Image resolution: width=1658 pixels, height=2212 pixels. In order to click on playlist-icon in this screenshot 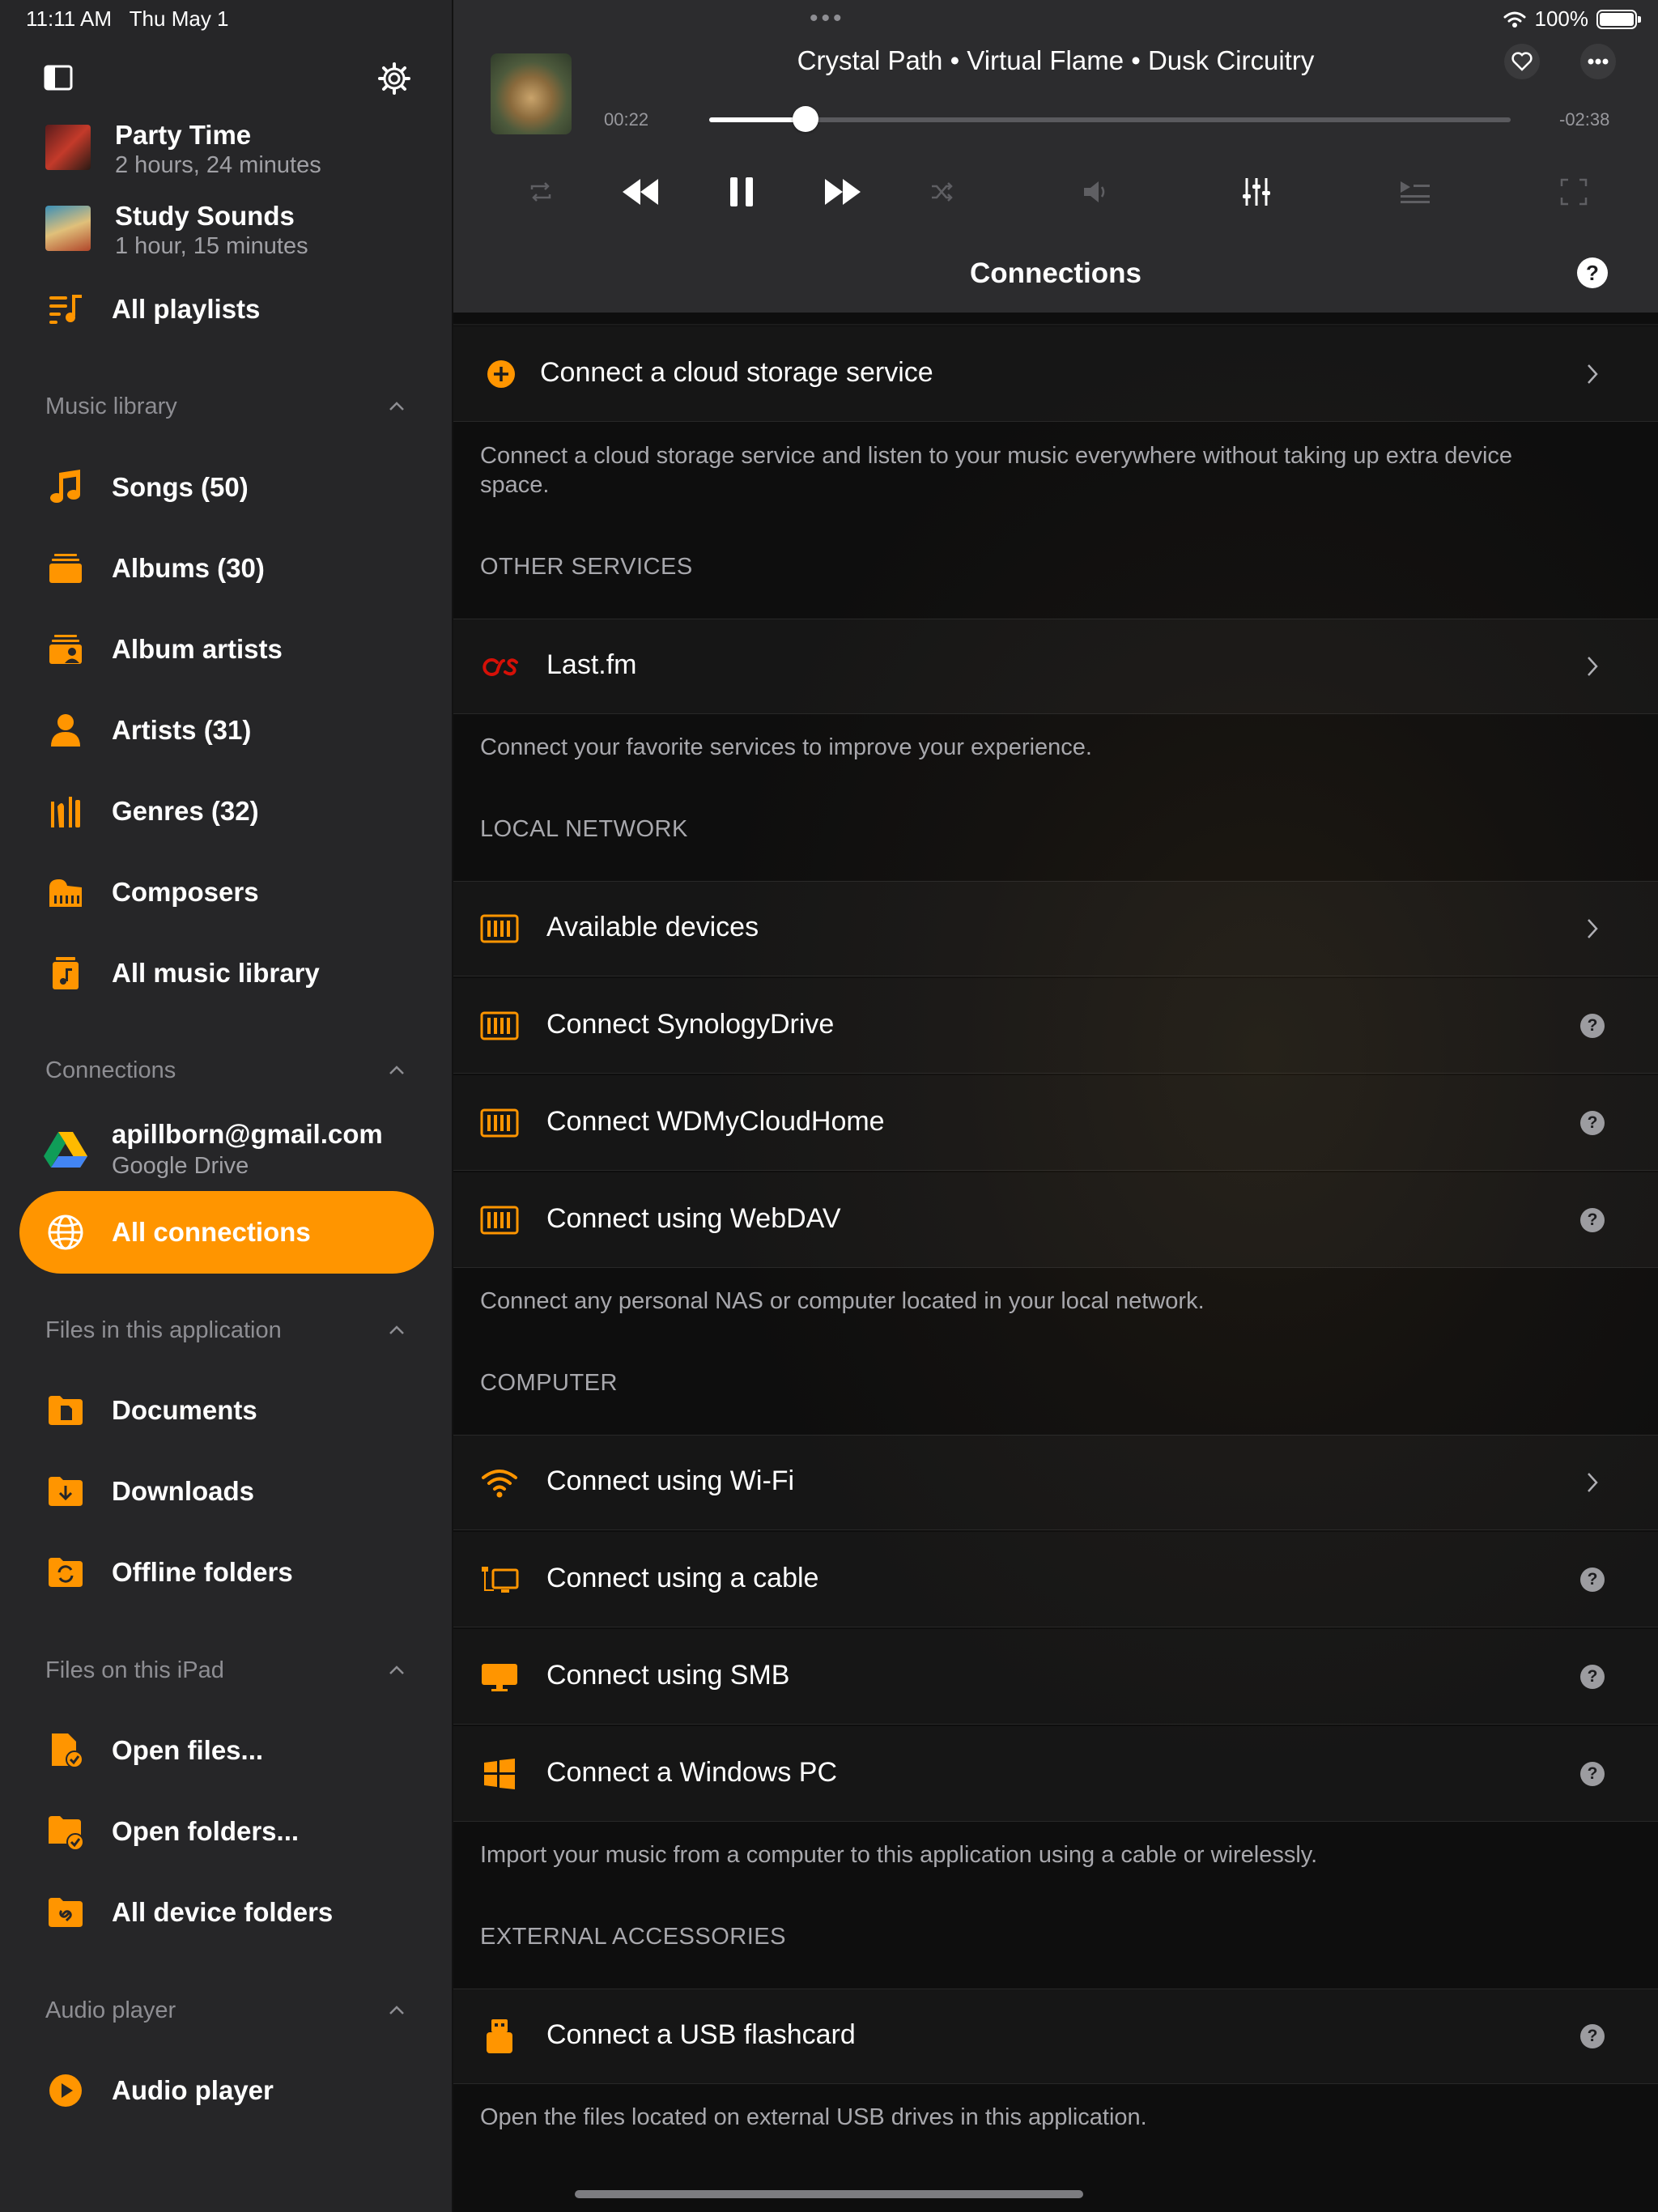, I will do `click(65, 310)`.